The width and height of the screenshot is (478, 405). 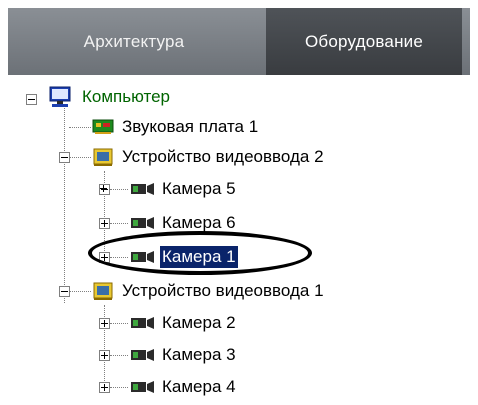 I want to click on tree-node-camera-2: Камера 2, so click(x=199, y=323).